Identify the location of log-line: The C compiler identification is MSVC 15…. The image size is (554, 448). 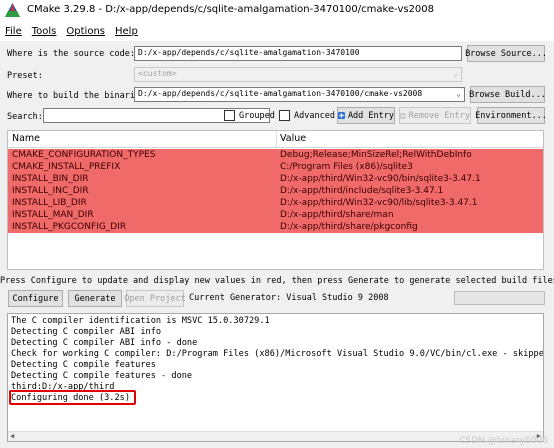
(140, 321).